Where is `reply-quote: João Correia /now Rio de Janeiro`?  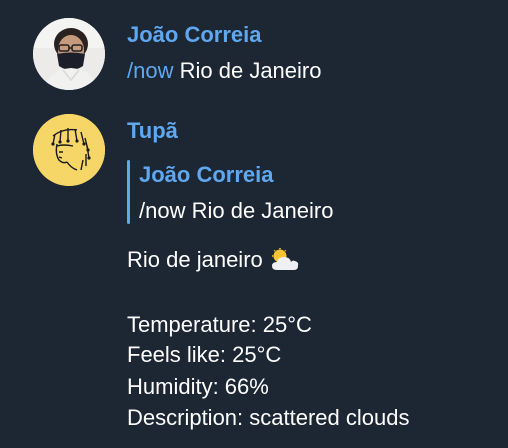
reply-quote: João Correia /now Rio de Janeiro is located at coordinates (277, 191).